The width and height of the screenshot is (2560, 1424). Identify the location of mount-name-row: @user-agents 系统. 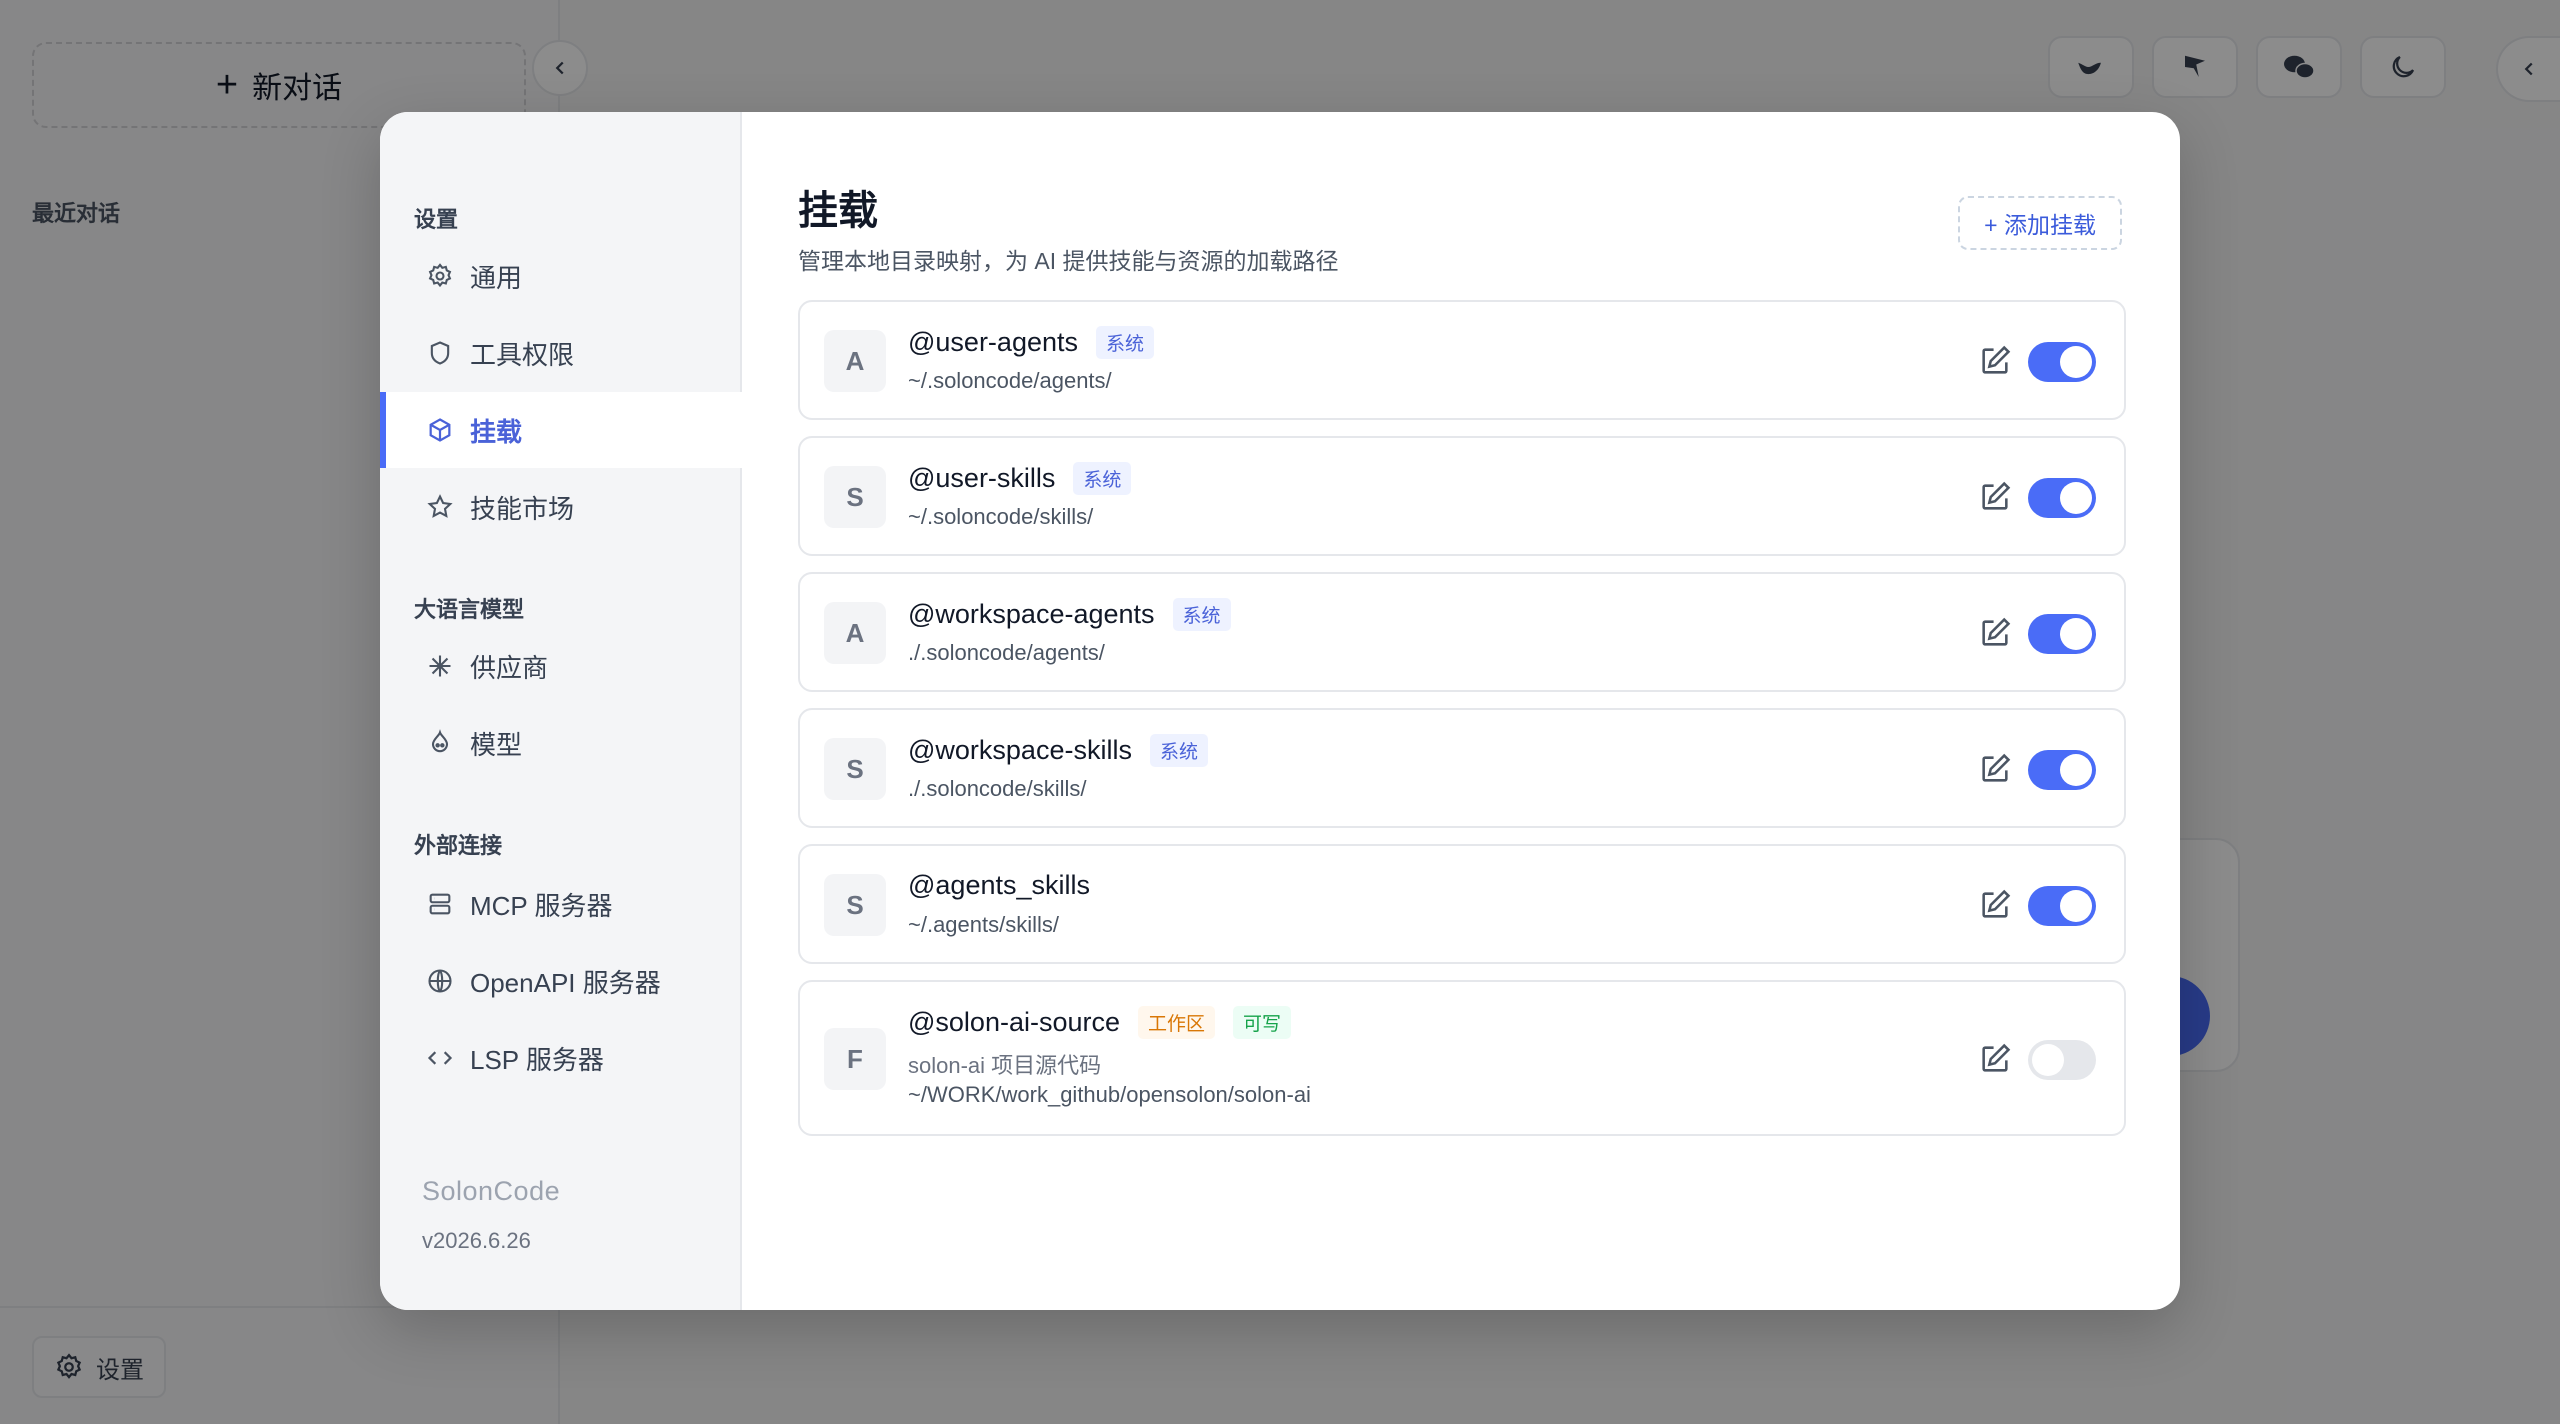
(1031, 342).